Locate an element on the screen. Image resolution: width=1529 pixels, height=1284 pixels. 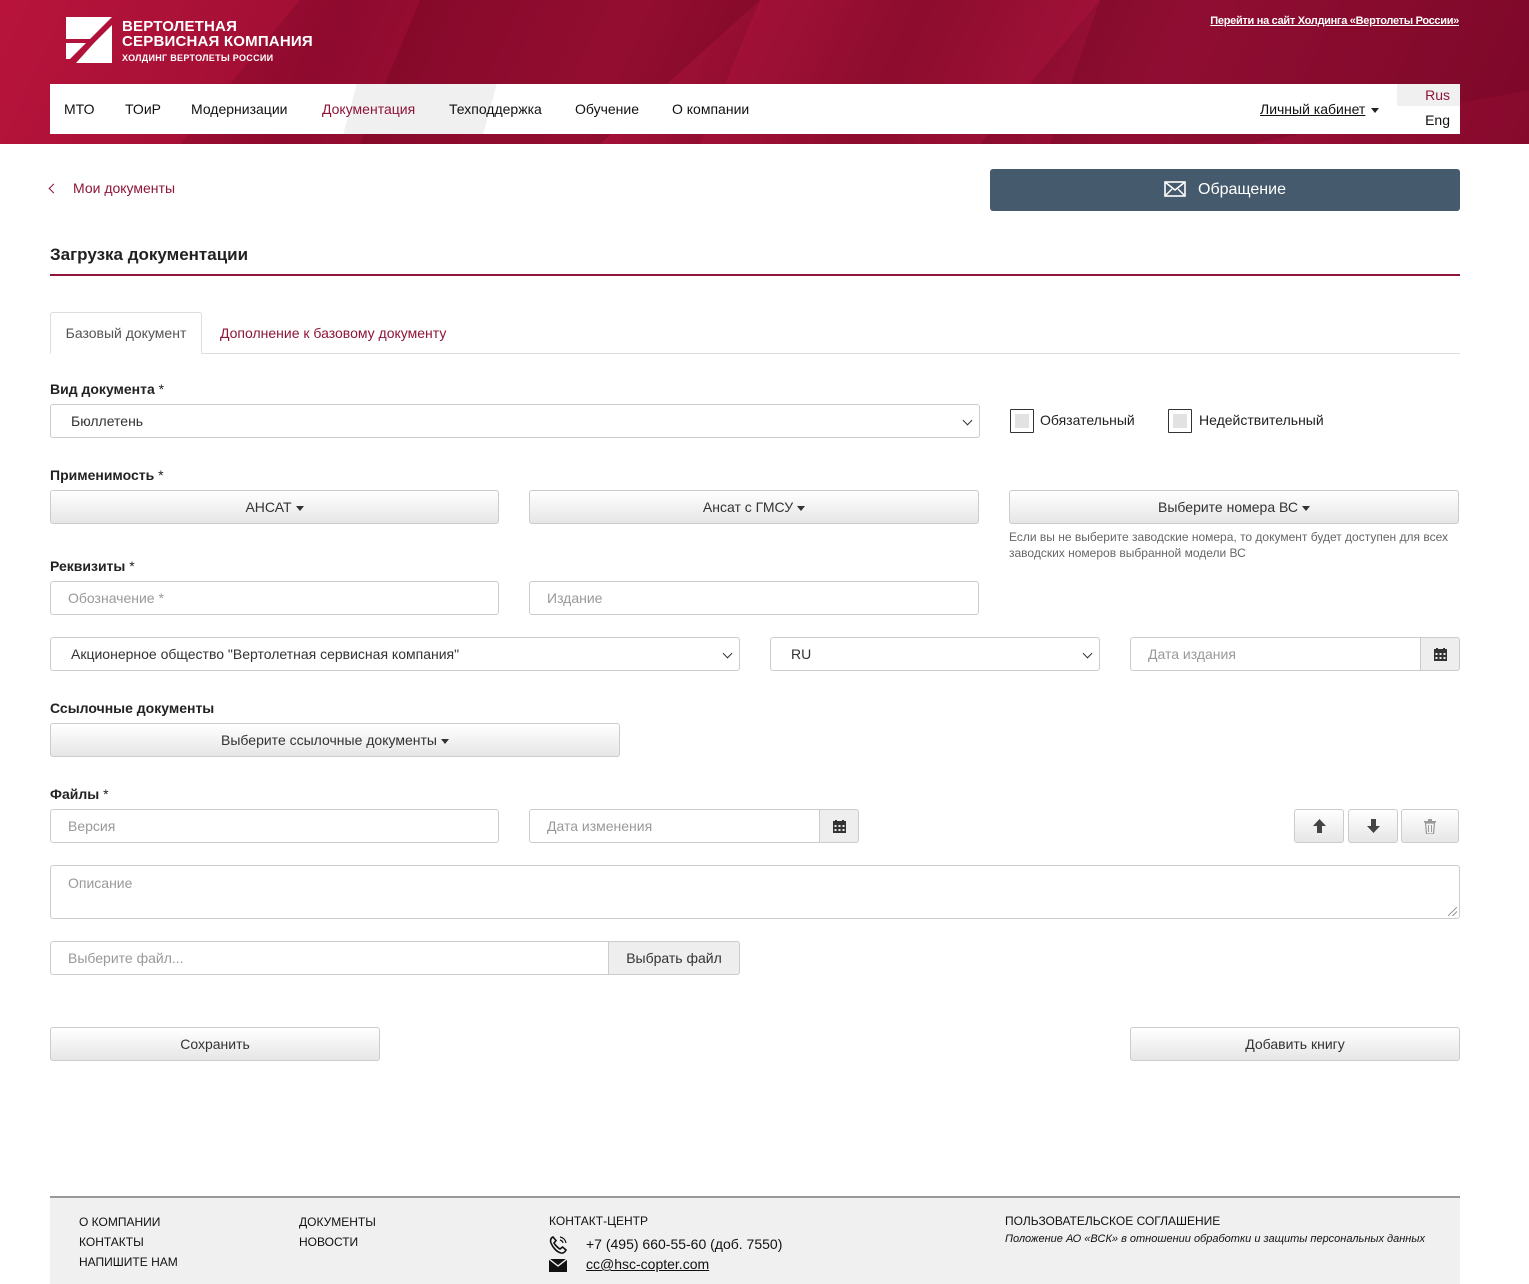
language-value: RU is located at coordinates (801, 654).